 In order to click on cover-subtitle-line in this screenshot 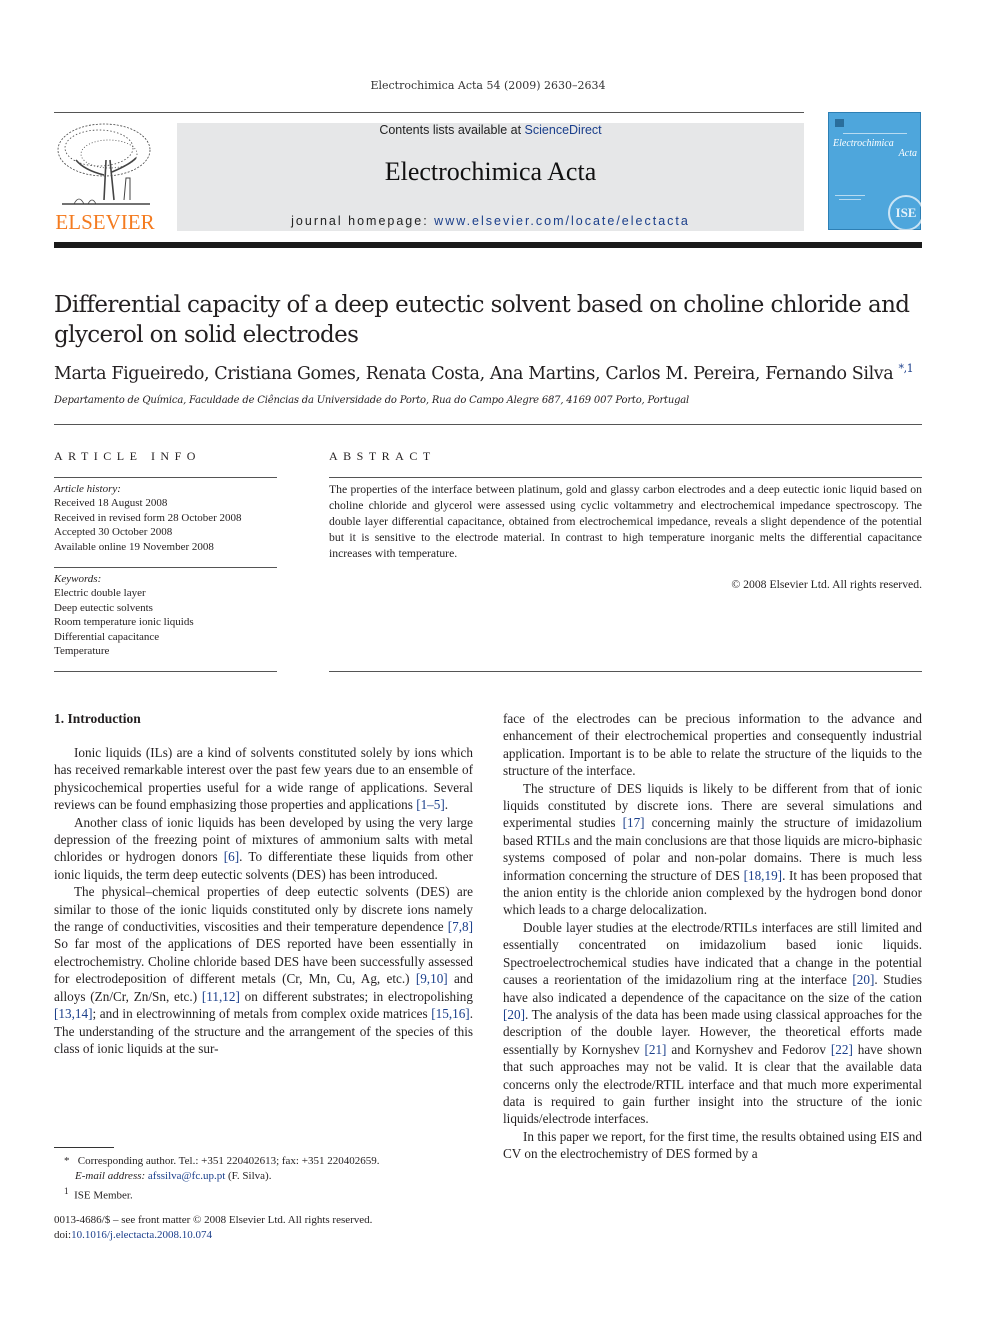, I will do `click(875, 133)`.